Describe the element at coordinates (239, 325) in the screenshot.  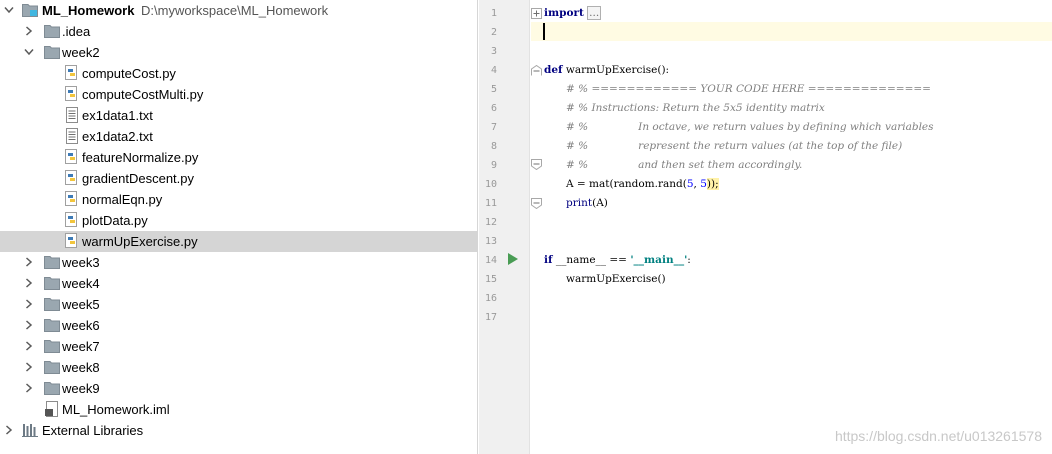
I see `tree-item-week6: week6` at that location.